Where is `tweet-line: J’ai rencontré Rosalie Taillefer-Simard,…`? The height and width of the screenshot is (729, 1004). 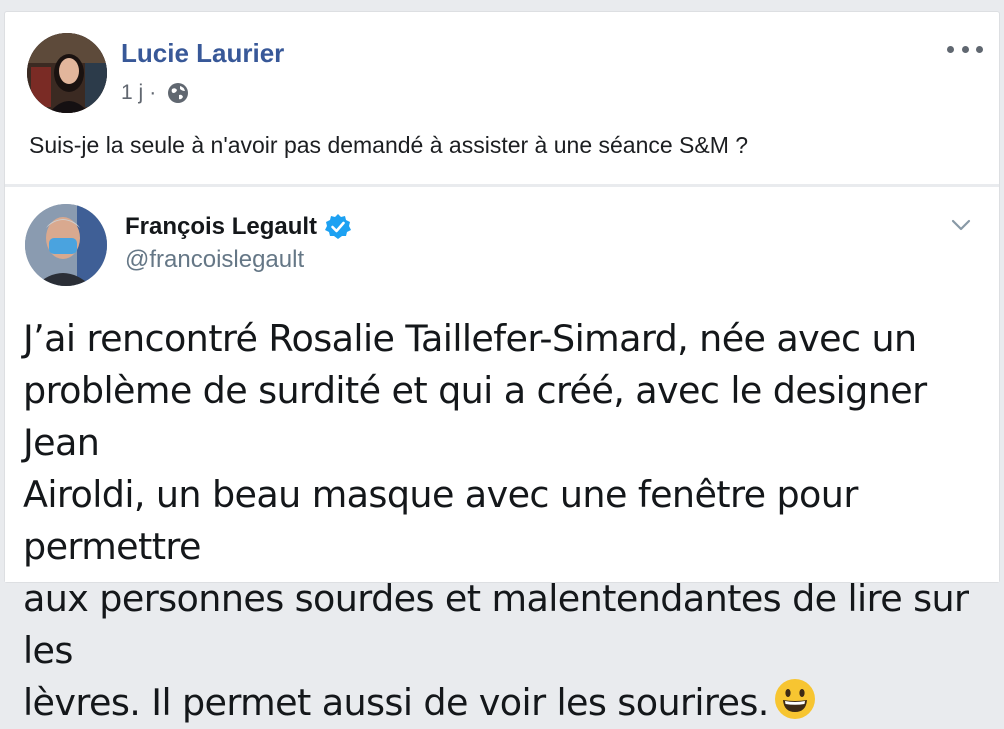 tweet-line: J’ai rencontré Rosalie Taillefer-Simard,… is located at coordinates (470, 338).